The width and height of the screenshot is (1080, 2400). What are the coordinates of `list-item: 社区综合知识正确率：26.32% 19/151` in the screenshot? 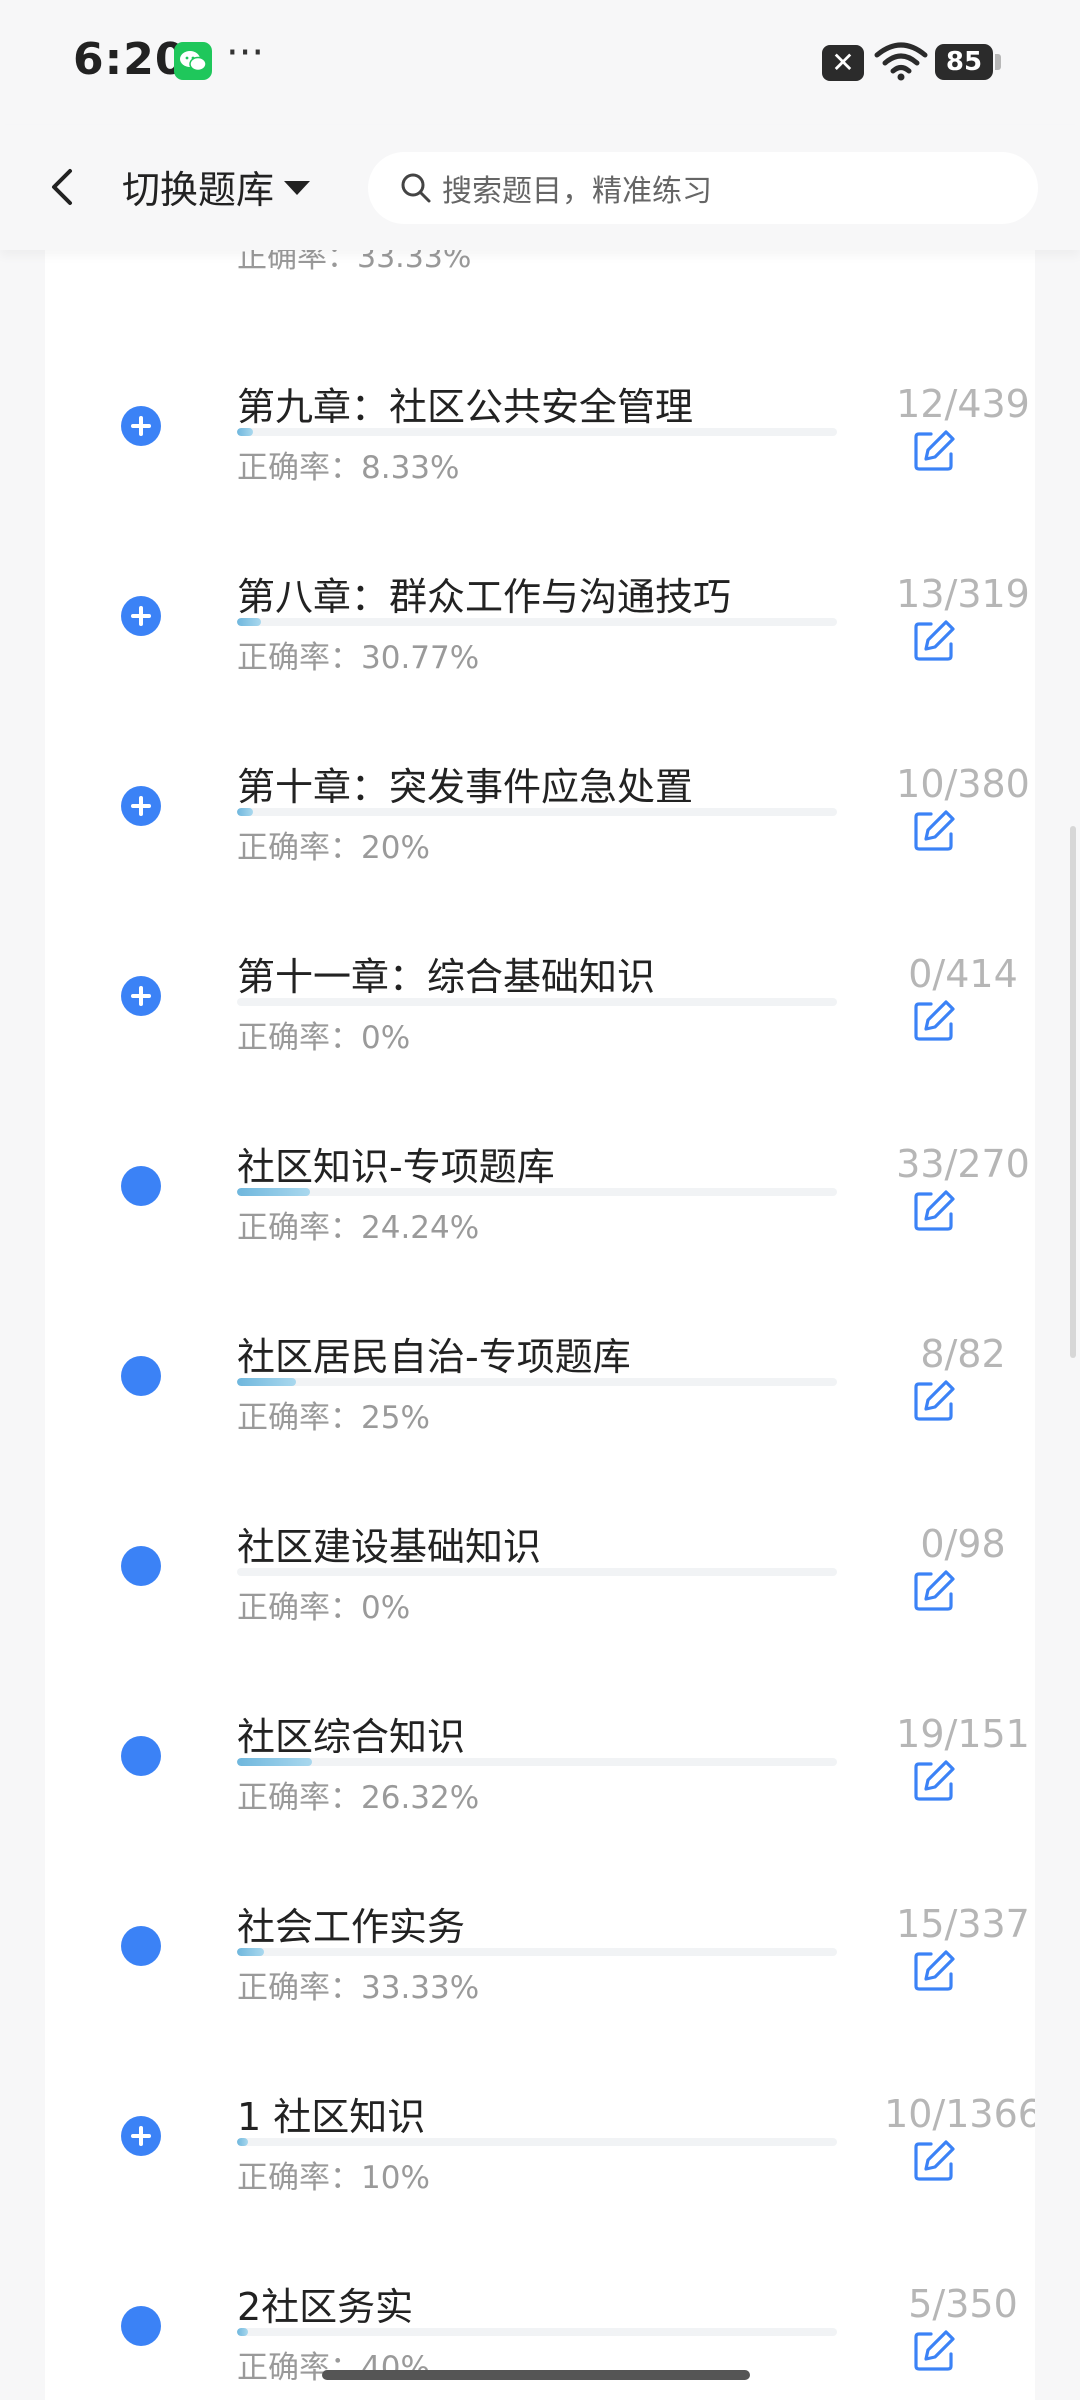 It's located at (540, 1755).